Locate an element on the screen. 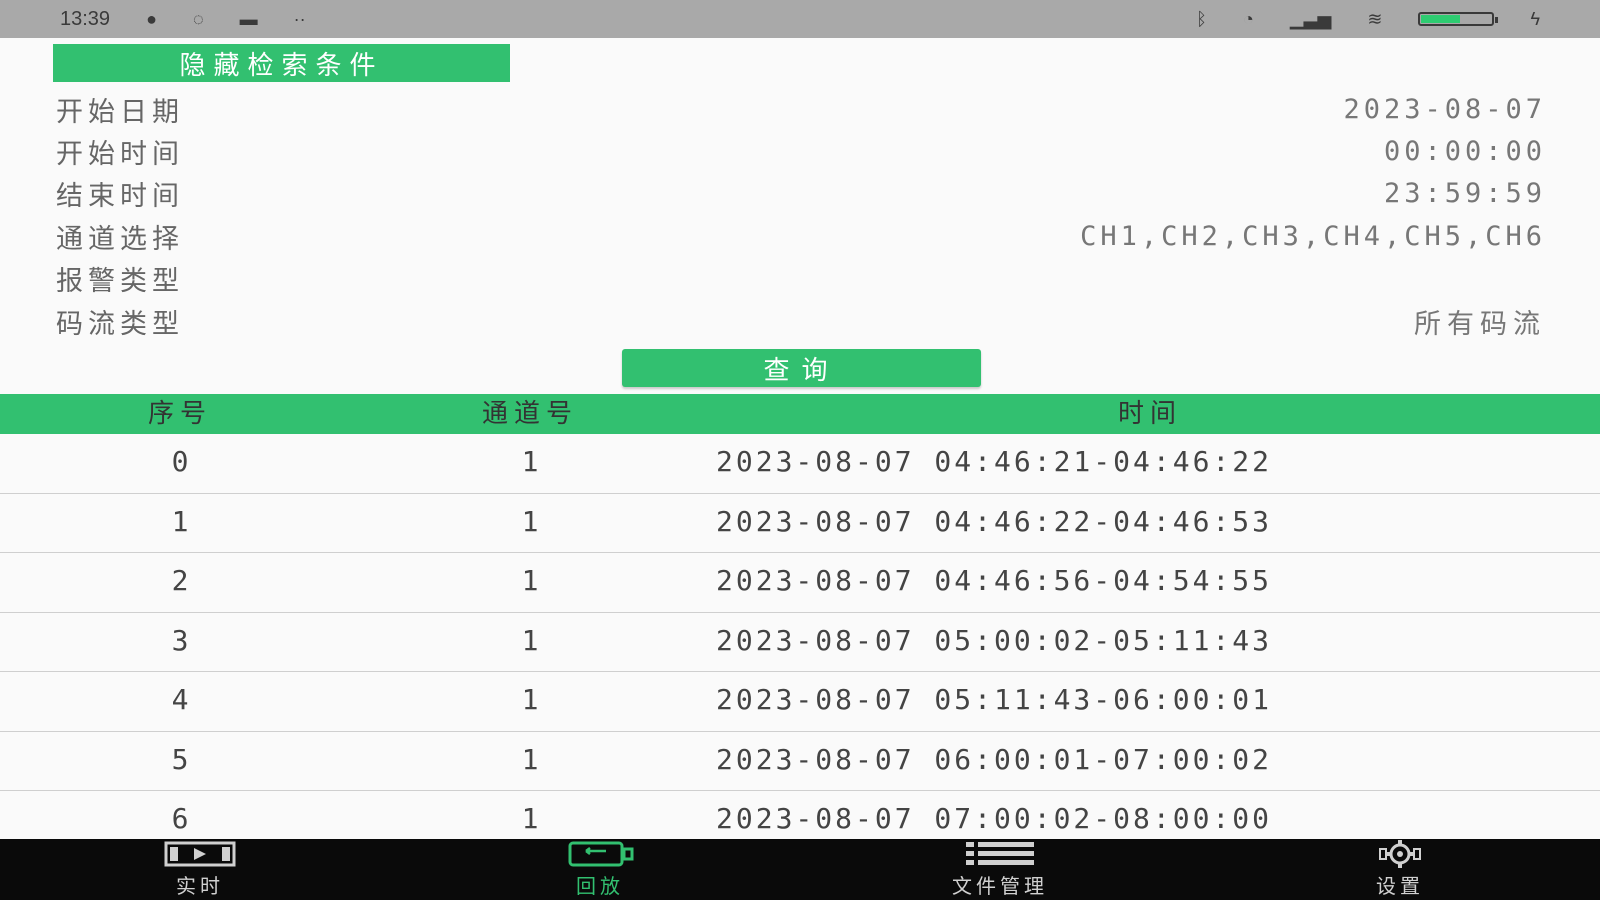 Image resolution: width=1600 pixels, height=900 pixels. battery-icon is located at coordinates (1458, 19).